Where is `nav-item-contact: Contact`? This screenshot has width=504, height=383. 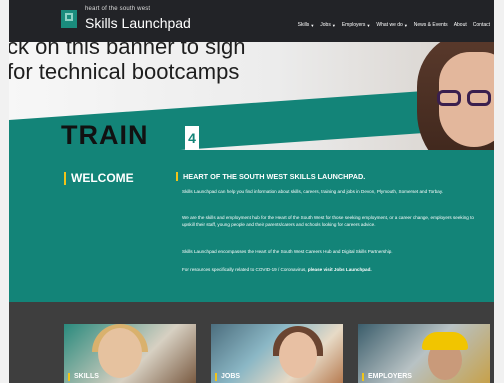 nav-item-contact: Contact is located at coordinates (481, 25).